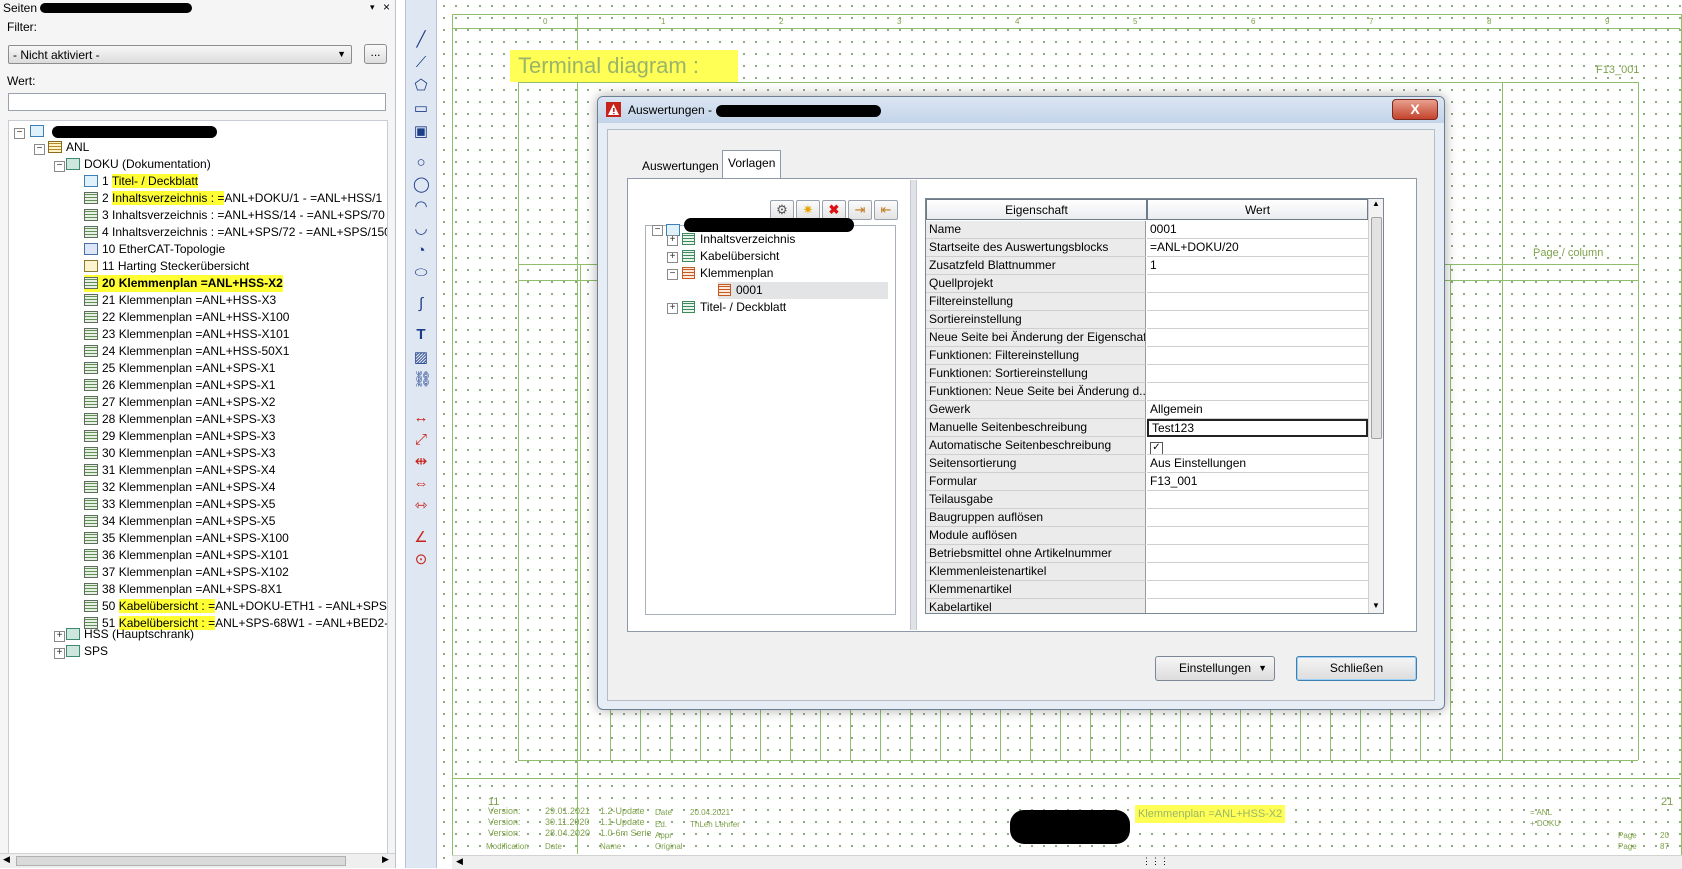 This screenshot has width=1682, height=869. I want to click on page-list-item: 24 Klemmenplan =ANL+HSS-50X1, so click(186, 351).